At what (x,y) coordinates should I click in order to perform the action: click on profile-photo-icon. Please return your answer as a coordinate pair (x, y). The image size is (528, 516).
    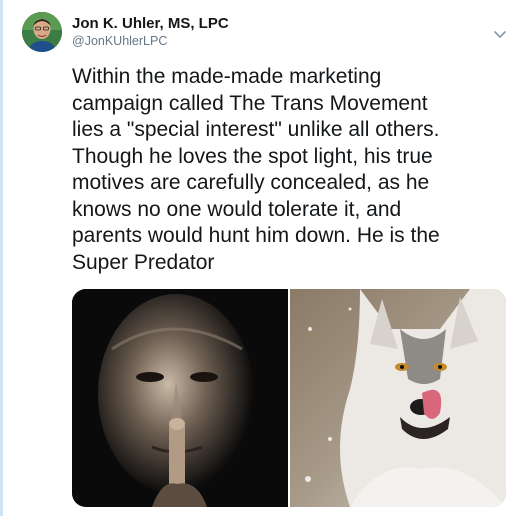
    Looking at the image, I should click on (42, 32).